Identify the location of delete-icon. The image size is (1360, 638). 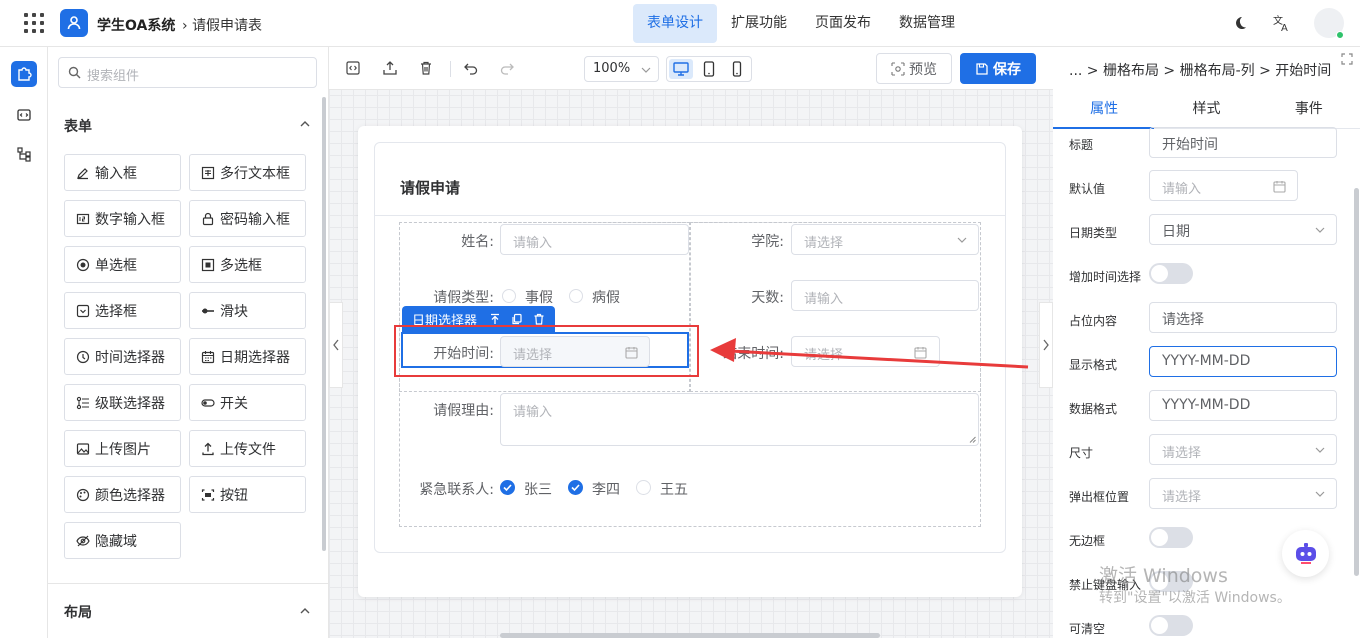
(539, 319).